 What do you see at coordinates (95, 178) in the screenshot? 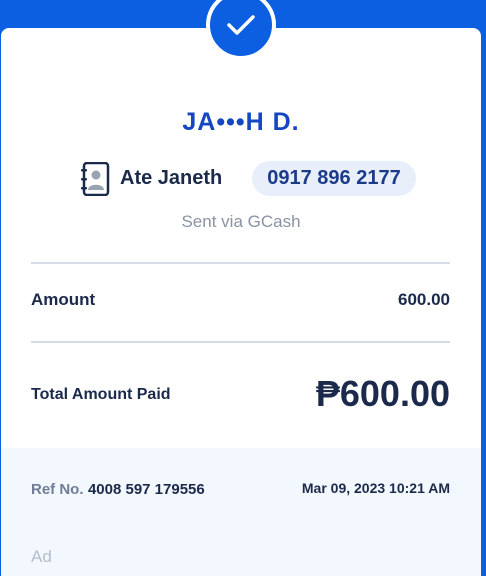
I see `contact-book-icon` at bounding box center [95, 178].